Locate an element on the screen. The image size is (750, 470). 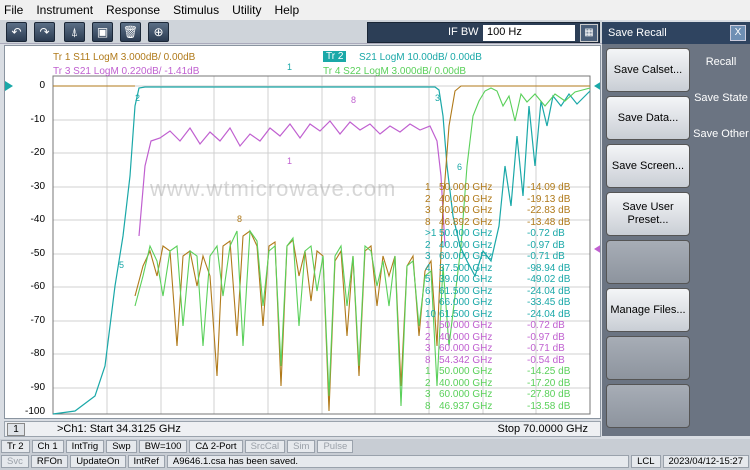
tab-save-other: Save Other is located at coordinates (721, 134).